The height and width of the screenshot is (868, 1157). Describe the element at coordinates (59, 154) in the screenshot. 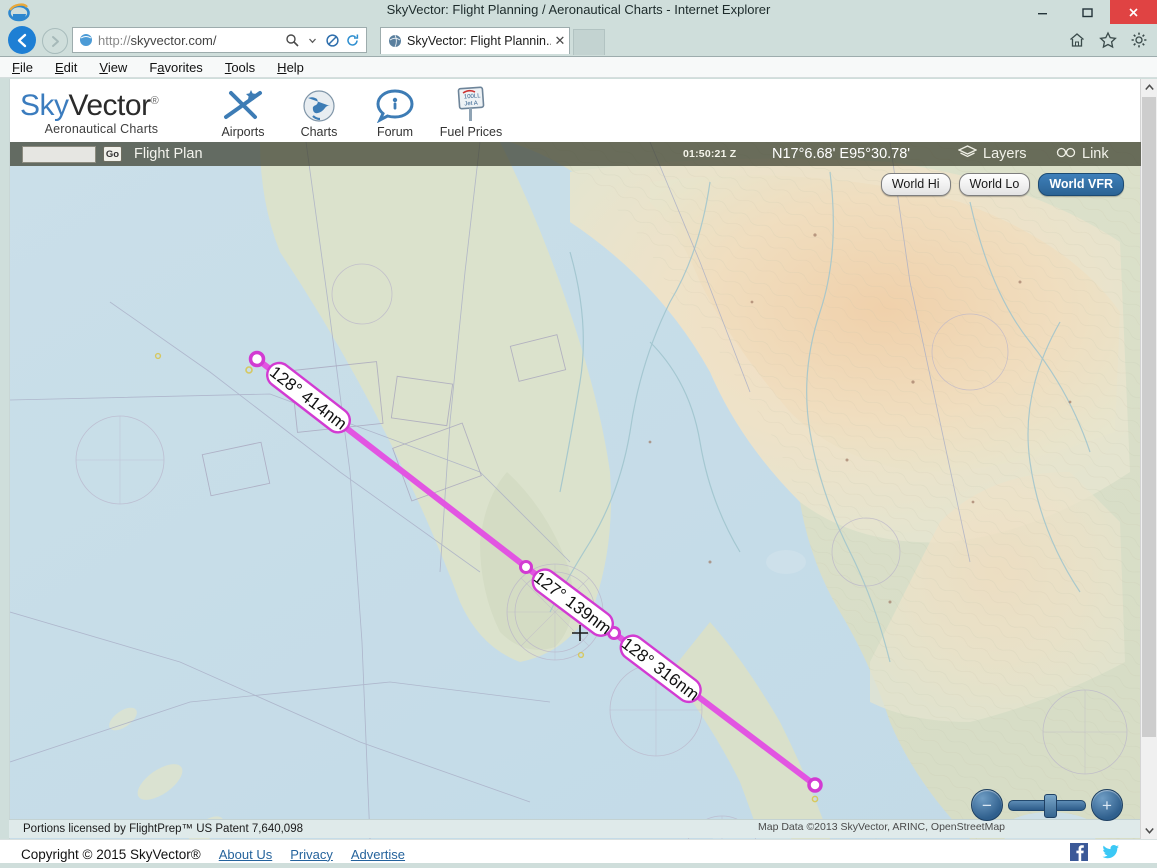

I see `flight-plan-search-input` at that location.